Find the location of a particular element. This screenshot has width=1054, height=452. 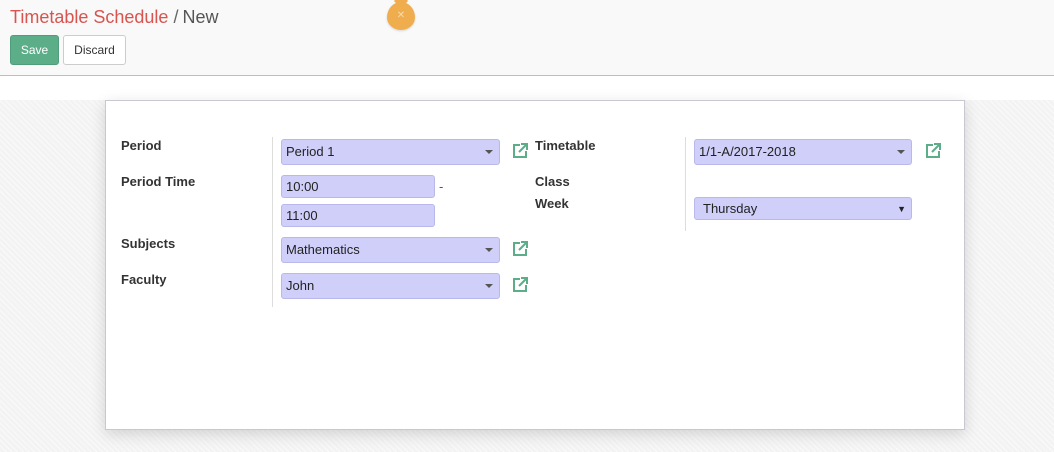

class-week-label-line2: Week is located at coordinates (552, 203).